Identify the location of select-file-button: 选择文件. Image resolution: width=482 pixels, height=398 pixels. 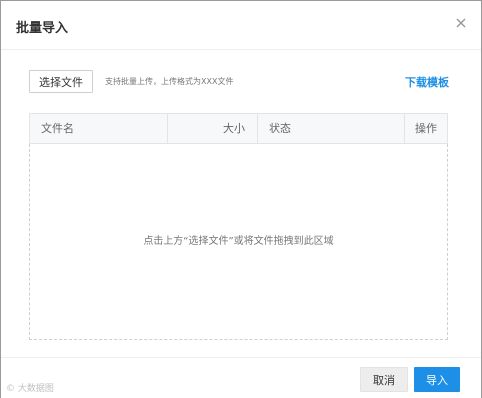
(61, 81).